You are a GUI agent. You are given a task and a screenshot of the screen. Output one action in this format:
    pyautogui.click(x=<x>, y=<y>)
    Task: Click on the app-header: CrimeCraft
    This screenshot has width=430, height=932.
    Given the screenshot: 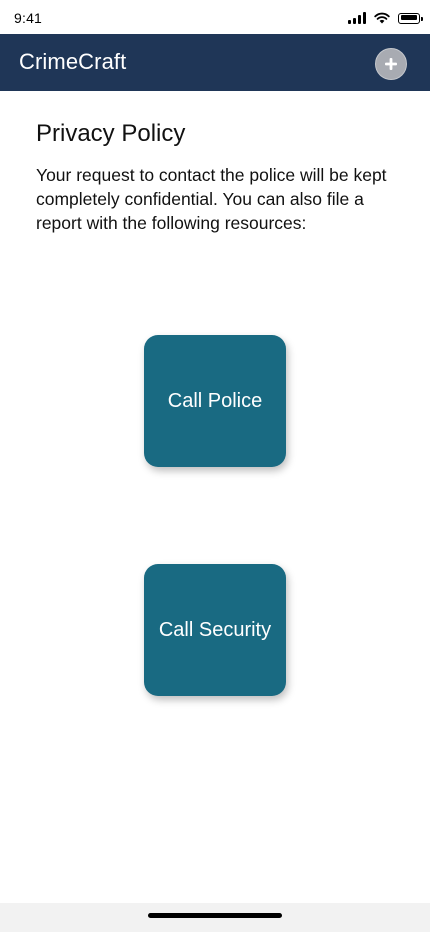 What is the action you would take?
    pyautogui.click(x=215, y=62)
    